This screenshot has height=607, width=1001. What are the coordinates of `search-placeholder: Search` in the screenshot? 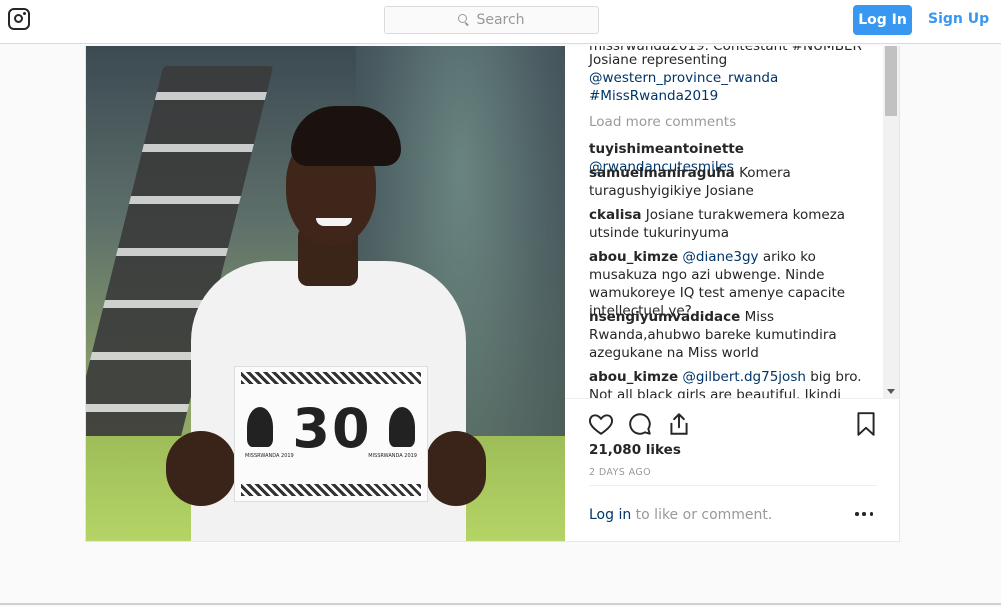 It's located at (500, 20).